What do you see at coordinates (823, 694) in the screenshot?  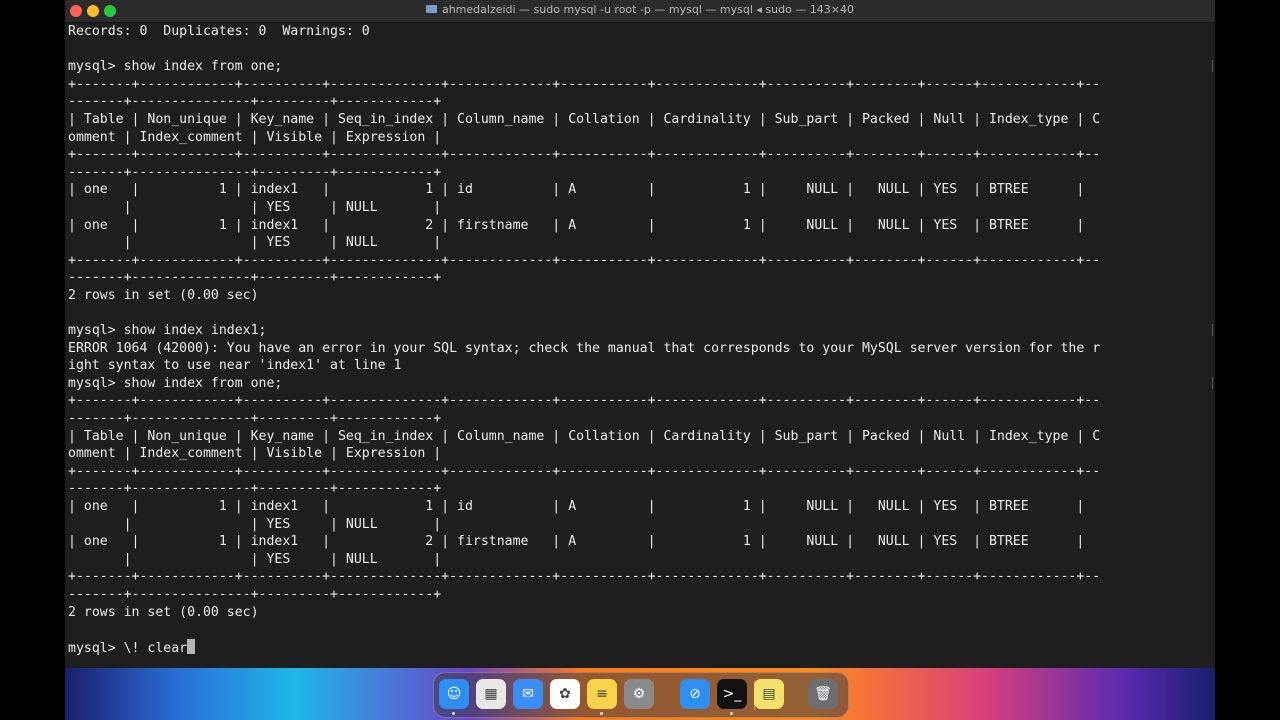 I see `trash-icon: 🗑` at bounding box center [823, 694].